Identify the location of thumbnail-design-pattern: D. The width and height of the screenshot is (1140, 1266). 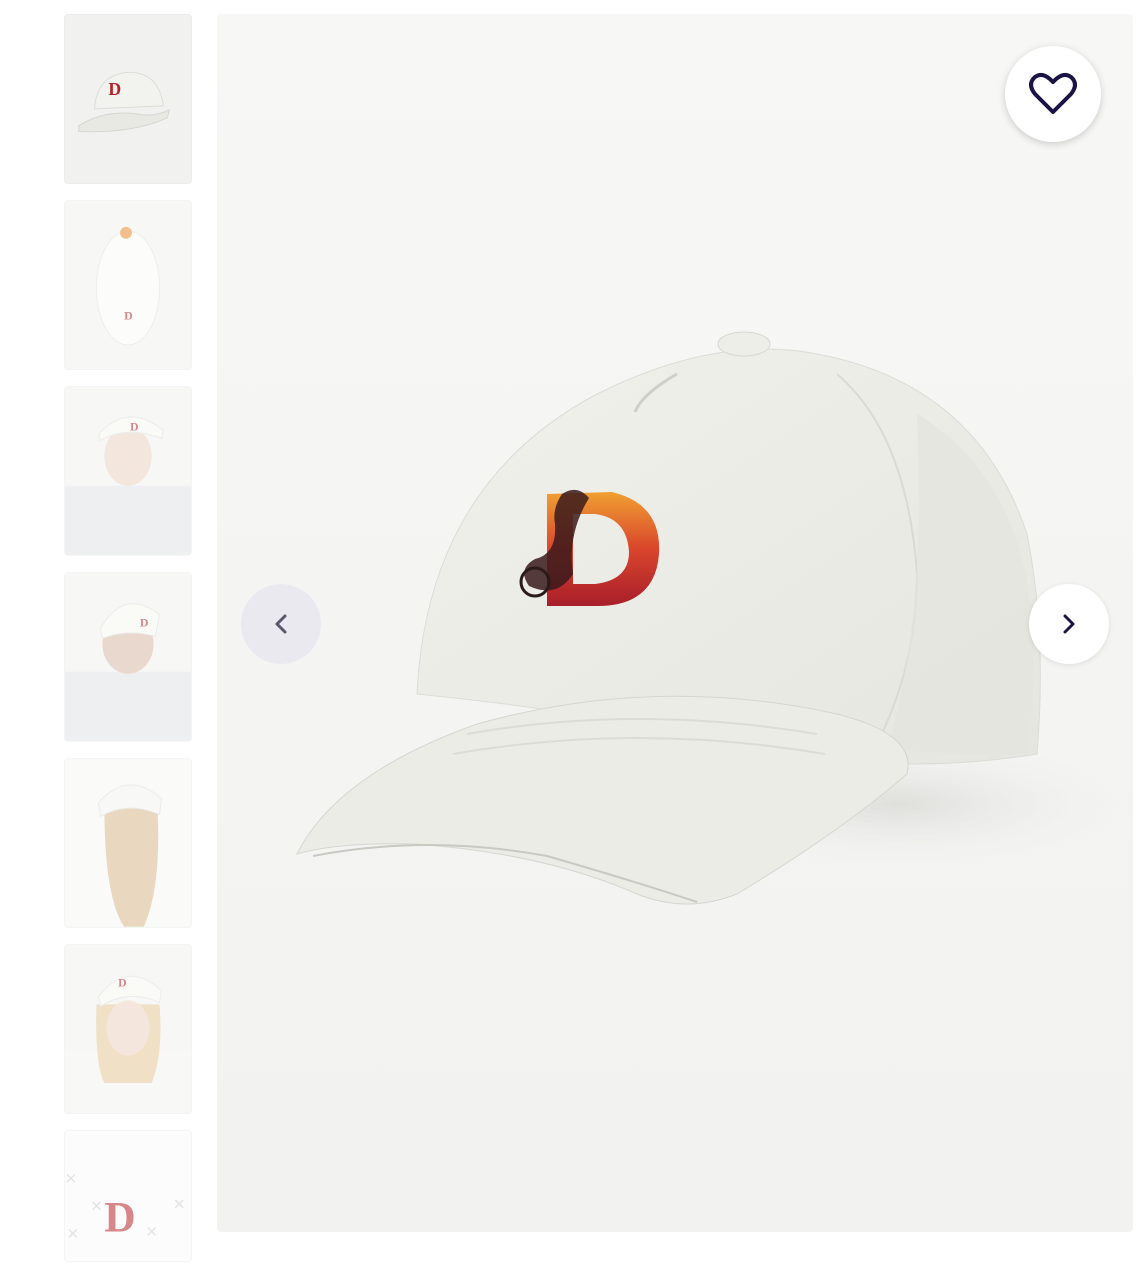
(128, 1196).